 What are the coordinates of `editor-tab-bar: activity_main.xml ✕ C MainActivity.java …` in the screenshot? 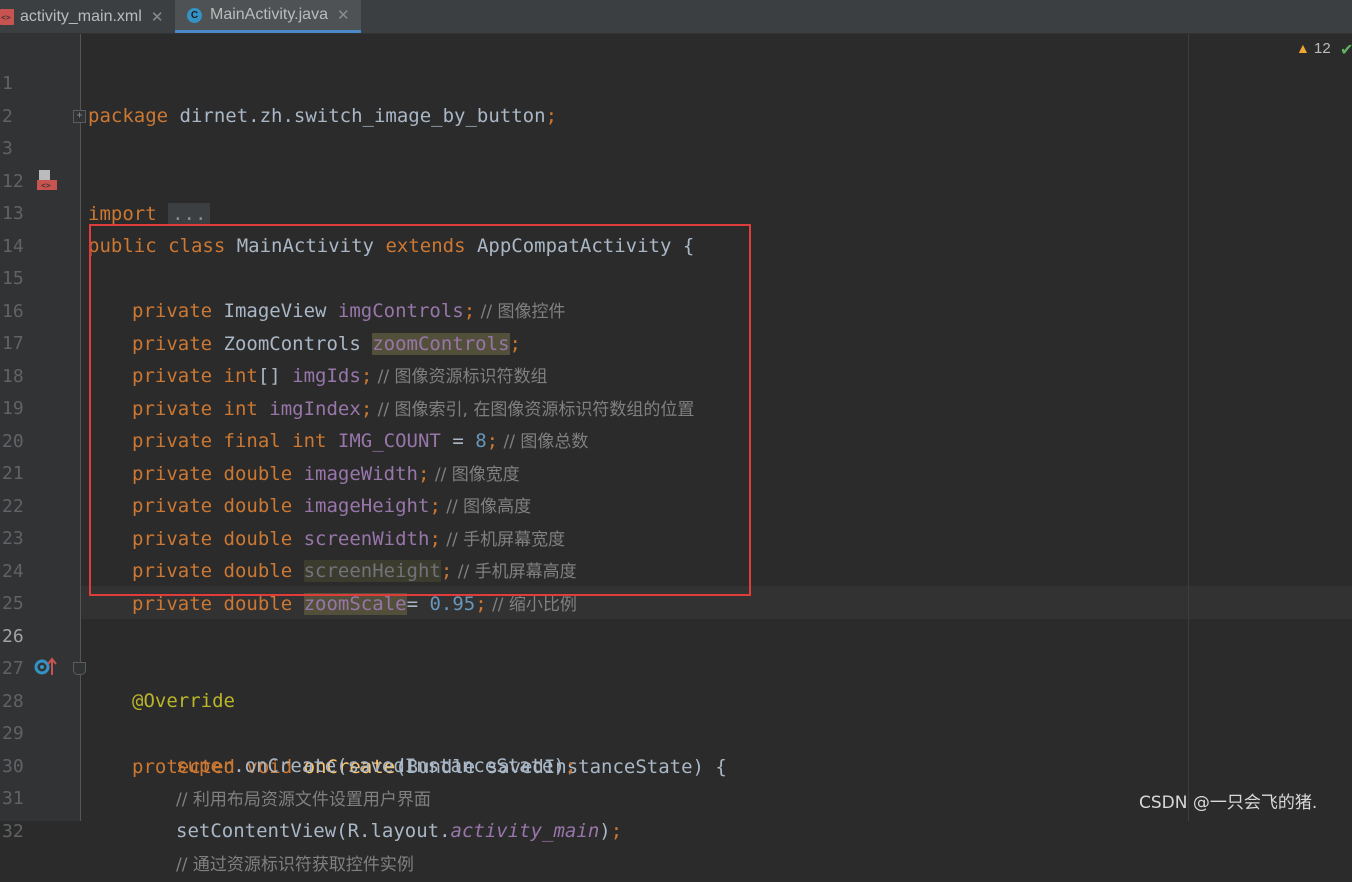 It's located at (676, 17).